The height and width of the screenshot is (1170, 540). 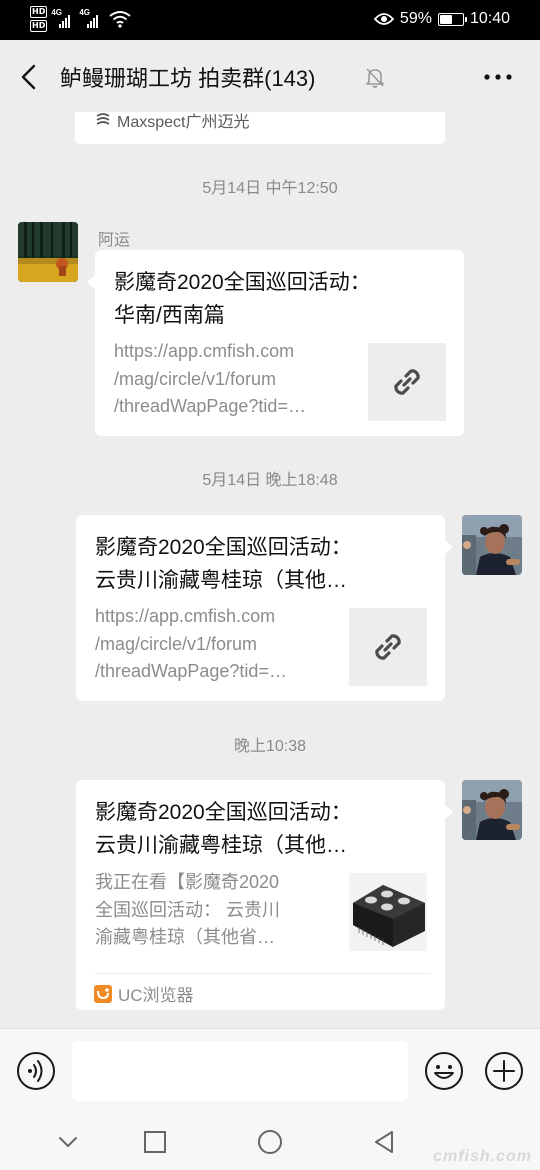 What do you see at coordinates (187, 909) in the screenshot?
I see `message-description-line: 全国巡回活动： 云贵川` at bounding box center [187, 909].